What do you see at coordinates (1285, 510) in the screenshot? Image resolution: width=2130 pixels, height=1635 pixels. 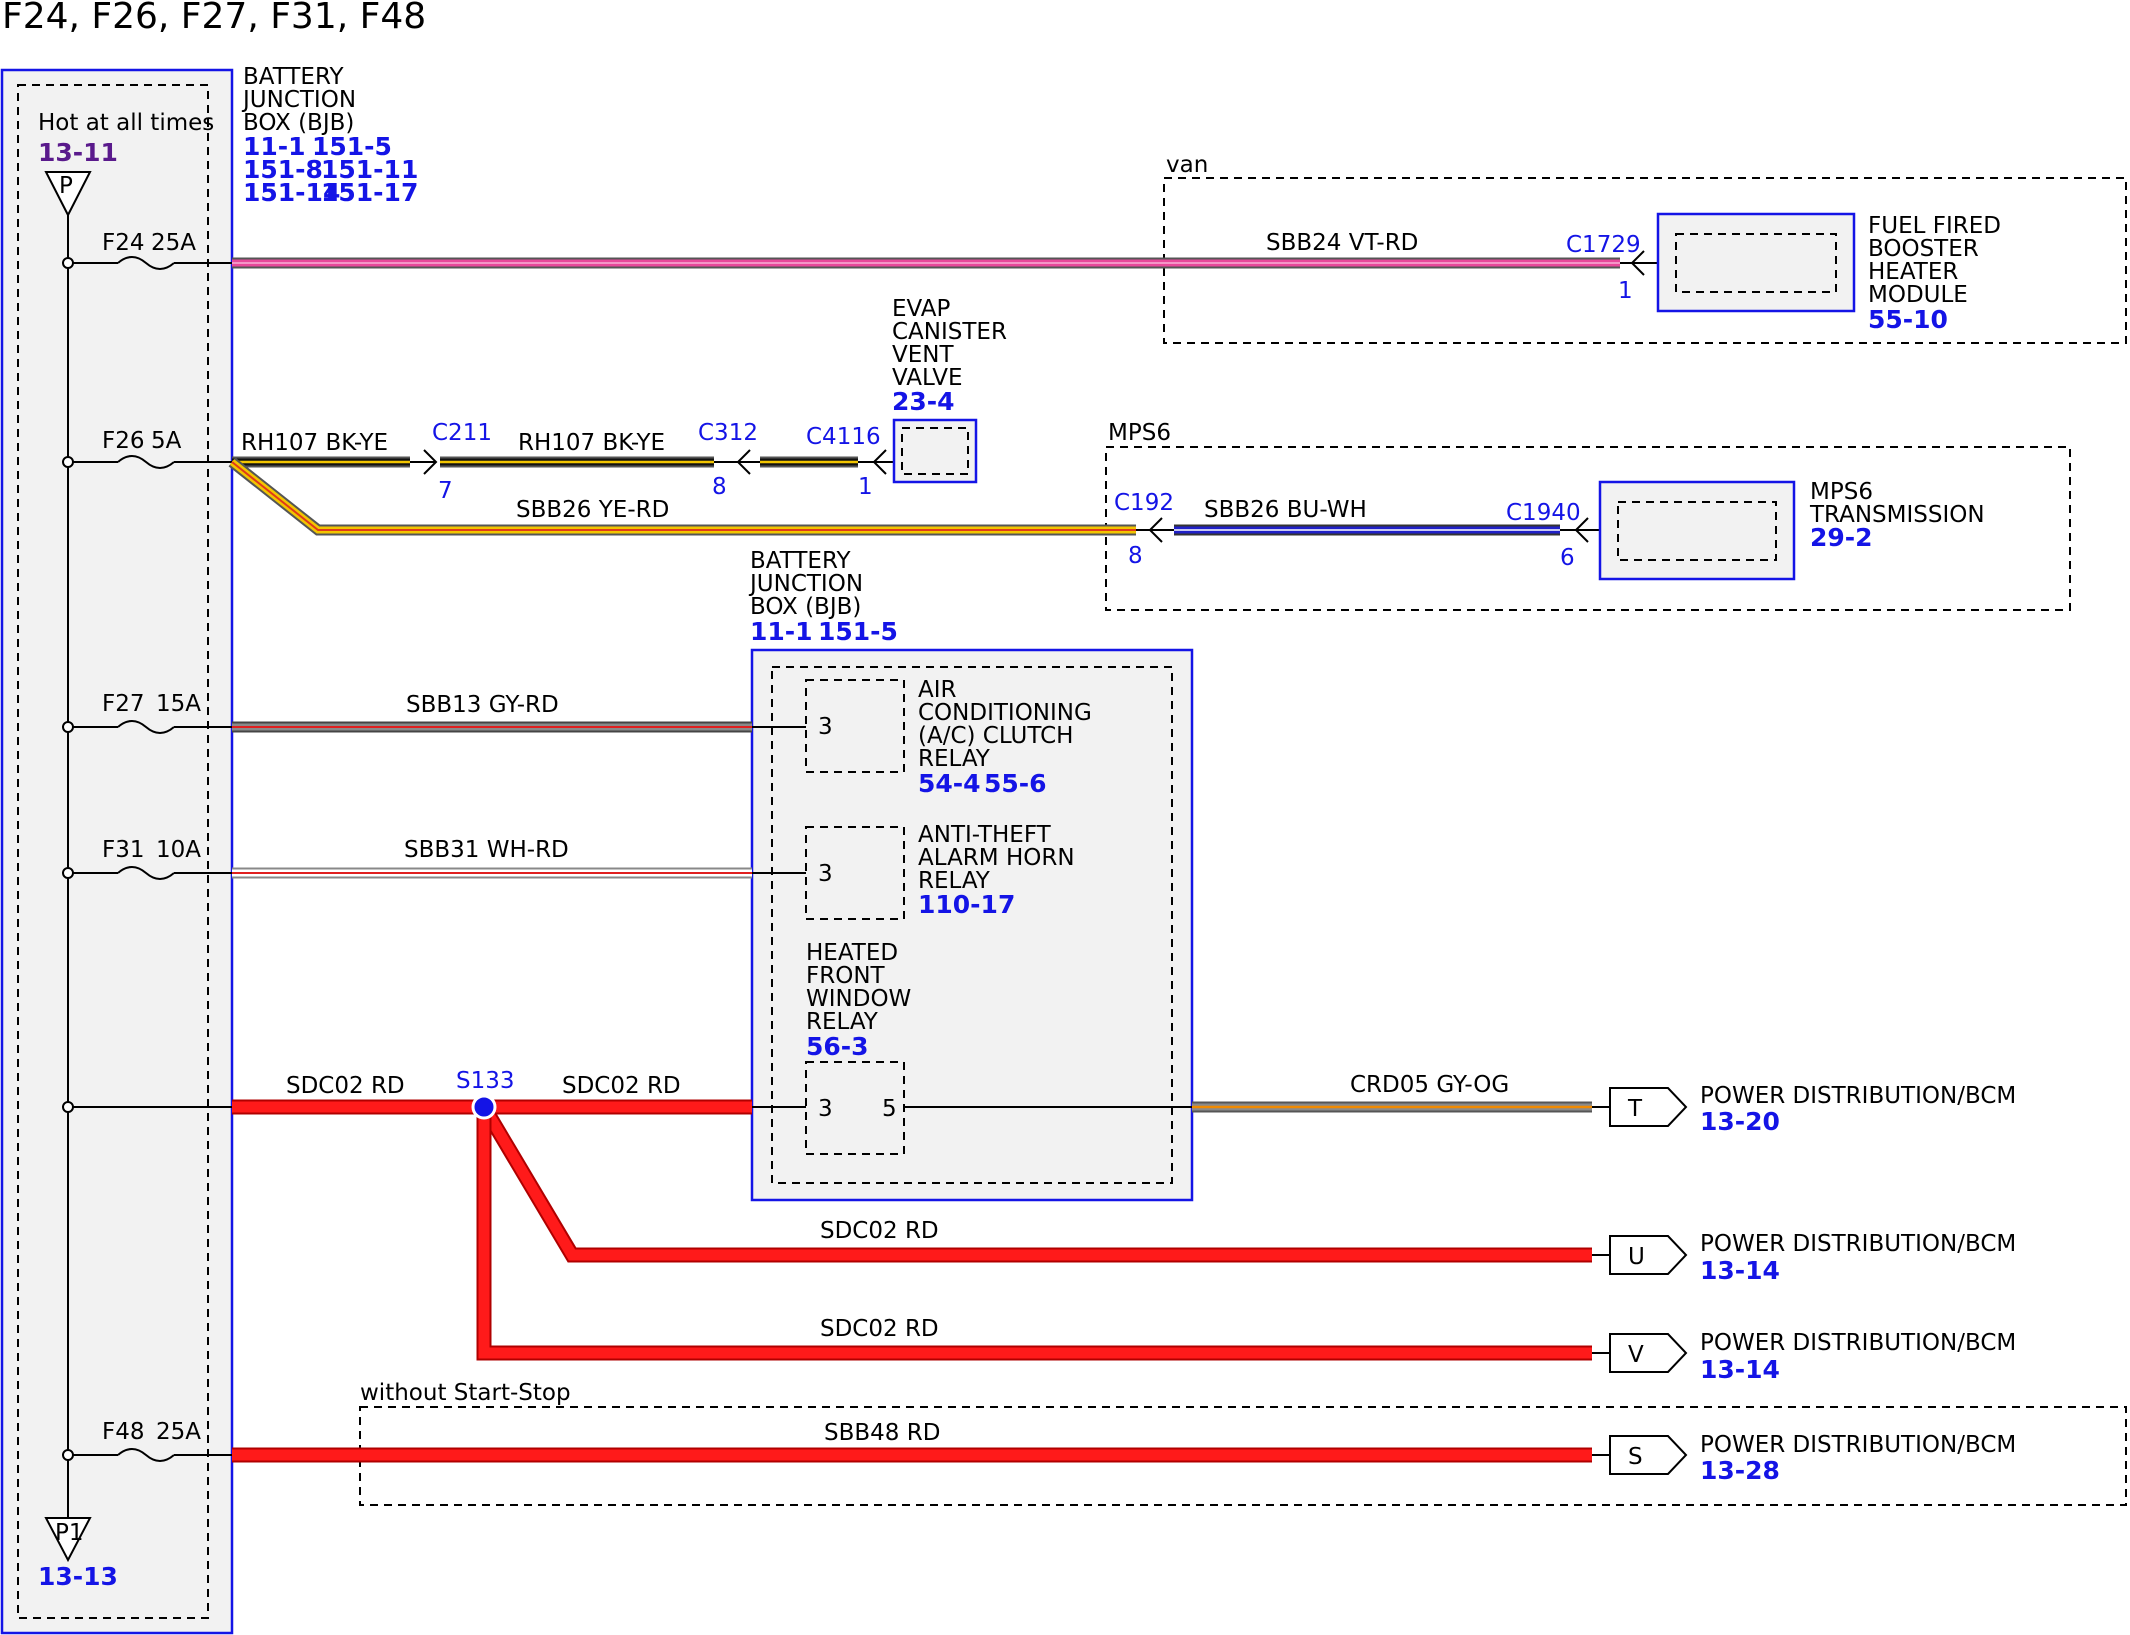 I see `svg-text: SBB26 BU-WH` at bounding box center [1285, 510].